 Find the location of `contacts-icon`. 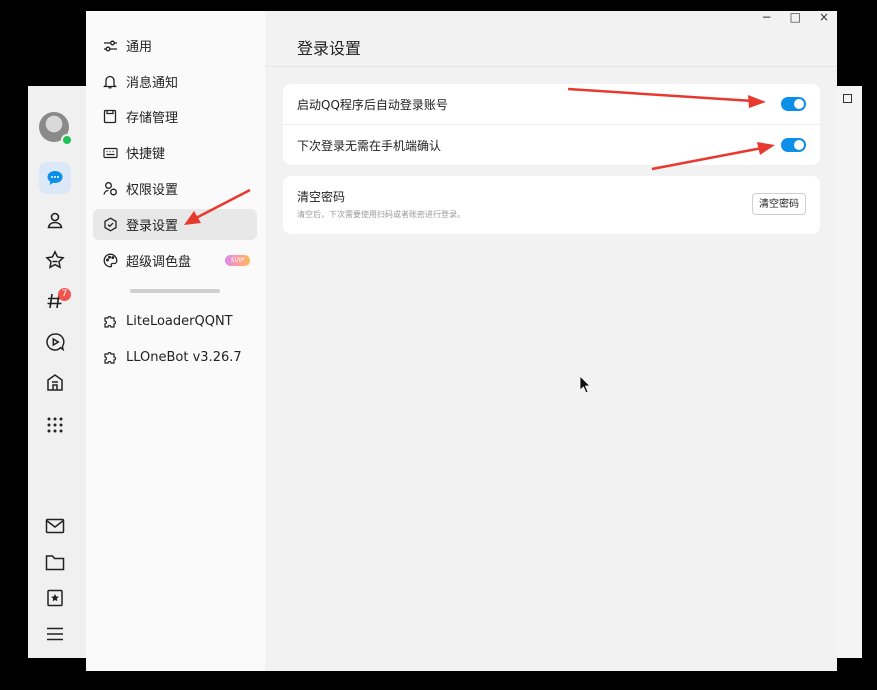

contacts-icon is located at coordinates (55, 220).